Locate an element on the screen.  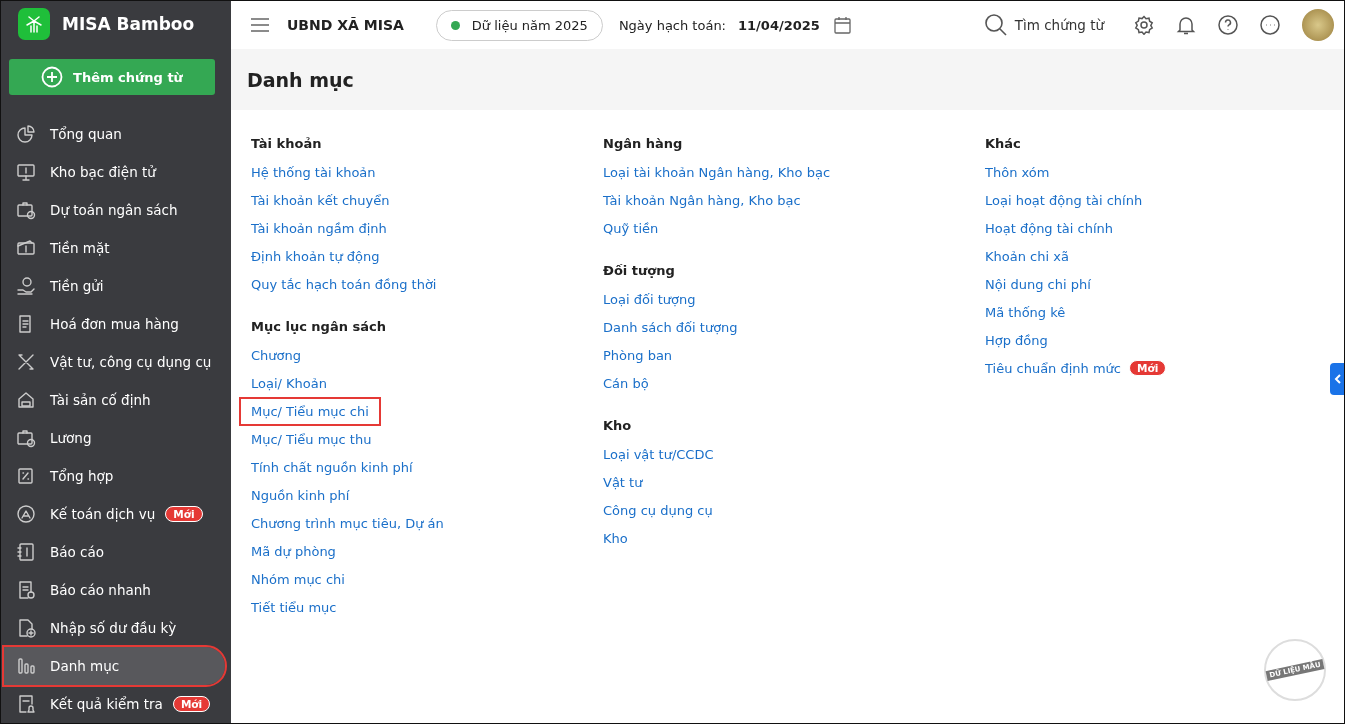
catalog-link: Loại tài khoản Ngân hàng, Kho bạc is located at coordinates (717, 172).